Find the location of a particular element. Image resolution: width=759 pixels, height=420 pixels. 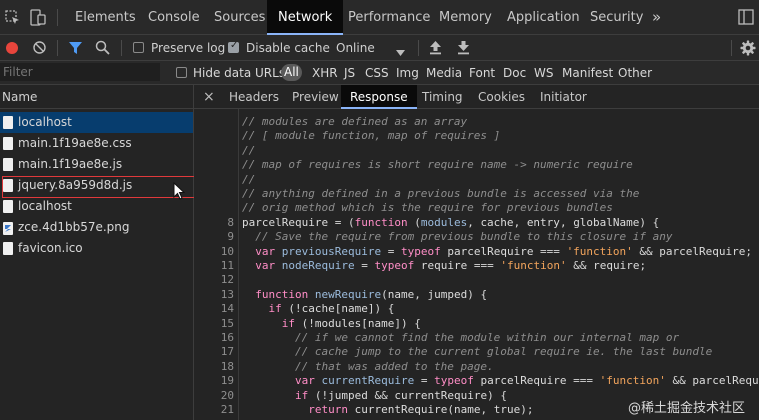

code-line: // modules are defined as an array is located at coordinates (476, 122).